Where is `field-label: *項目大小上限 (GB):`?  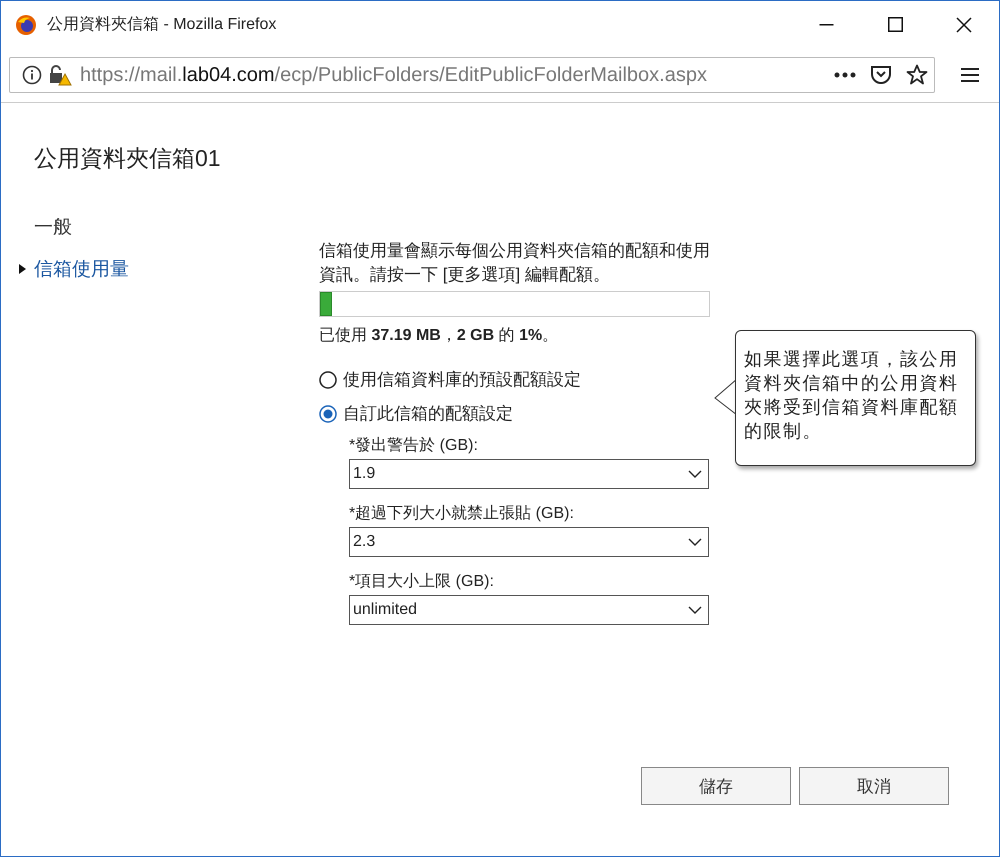 field-label: *項目大小上限 (GB): is located at coordinates (422, 582).